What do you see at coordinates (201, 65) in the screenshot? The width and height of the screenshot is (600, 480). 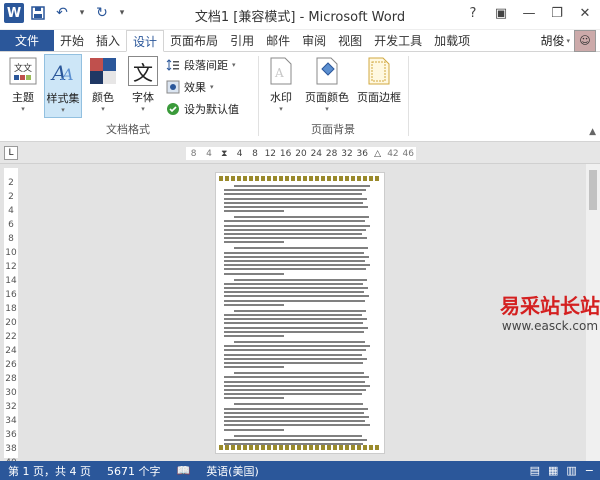 I see `paragraph-spacing-button: 段落间距 ▾` at bounding box center [201, 65].